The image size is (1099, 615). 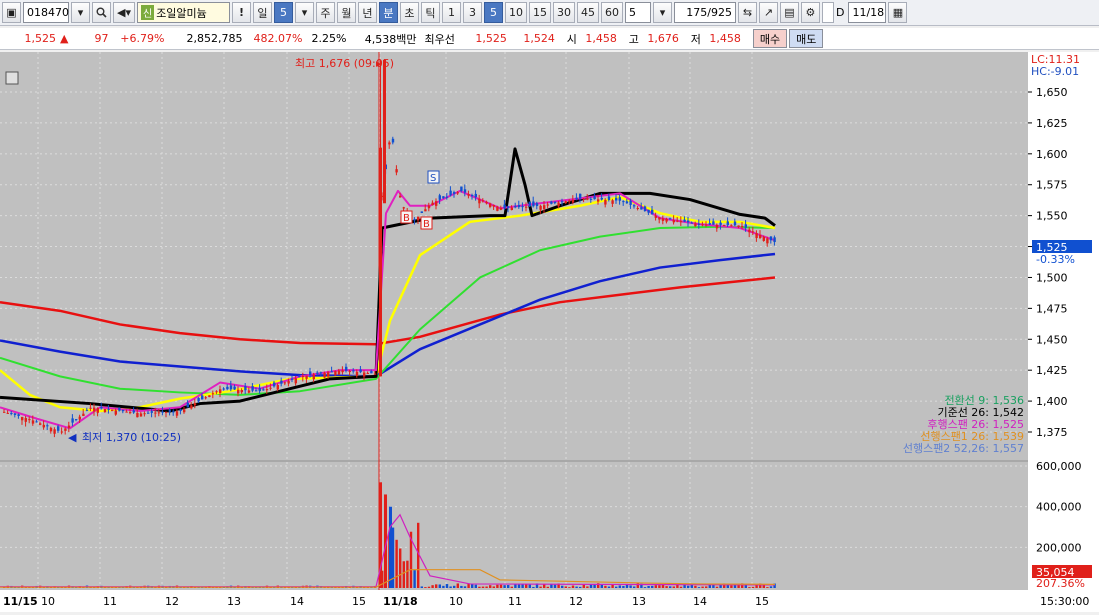 I want to click on custom-interval-input: 5, so click(x=637, y=12).